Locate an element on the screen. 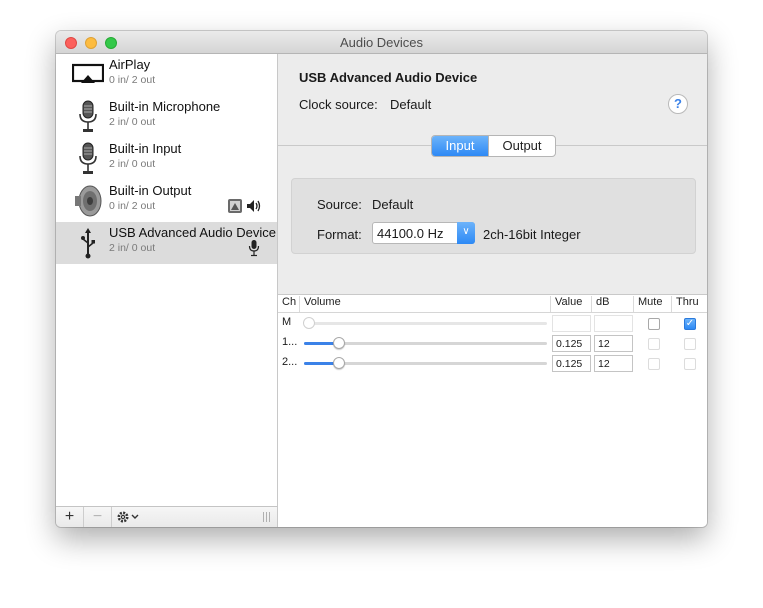 The width and height of the screenshot is (763, 608). action-menu-button is located at coordinates (129, 517).